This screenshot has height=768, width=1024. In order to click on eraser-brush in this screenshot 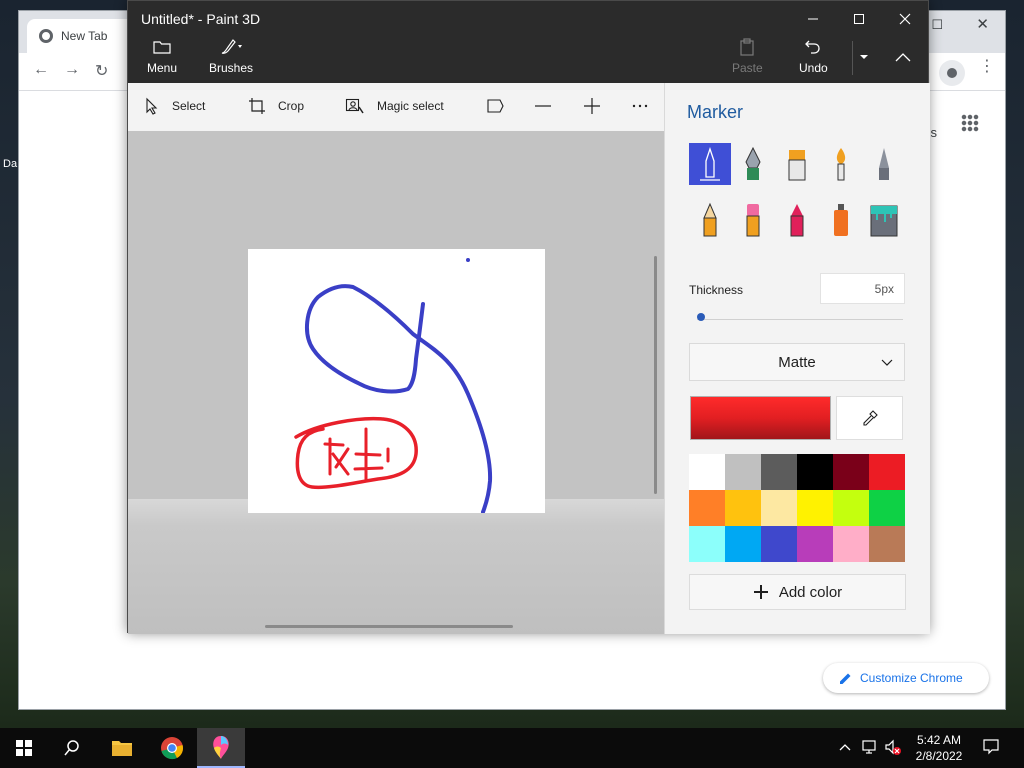, I will do `click(753, 220)`.